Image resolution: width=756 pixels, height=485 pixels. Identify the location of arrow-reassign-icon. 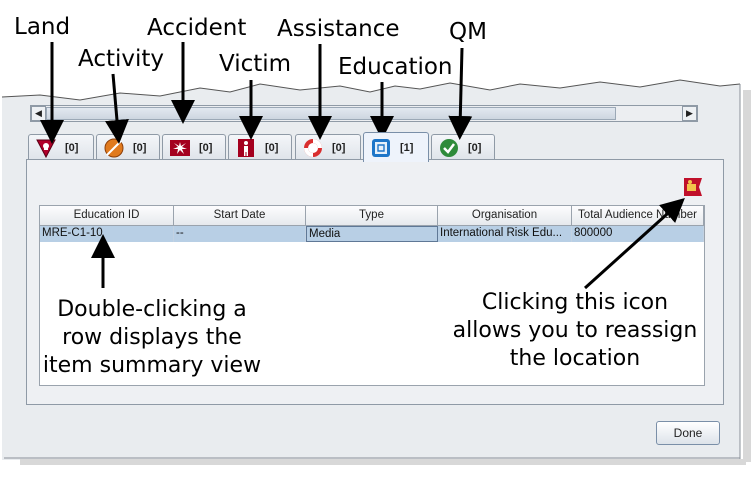
(634, 243).